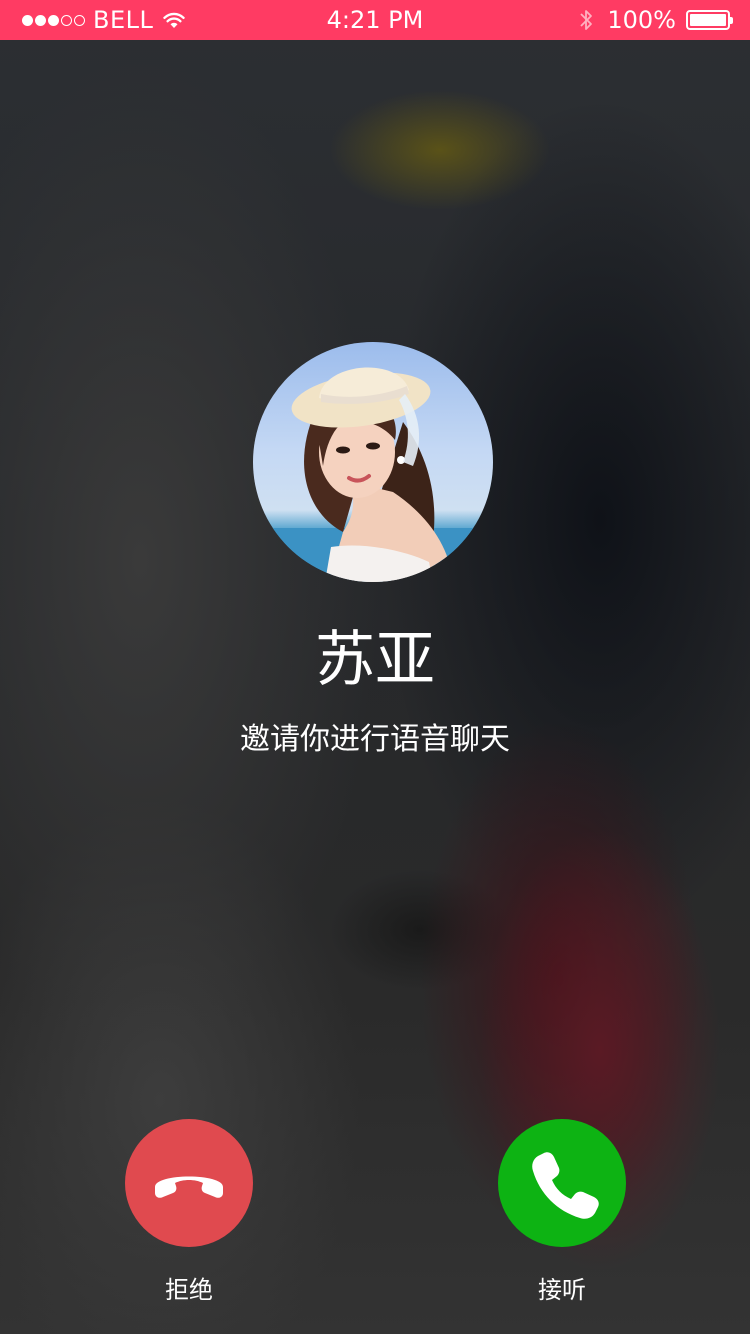 The width and height of the screenshot is (750, 1334). I want to click on accept-action: 接听, so click(562, 1213).